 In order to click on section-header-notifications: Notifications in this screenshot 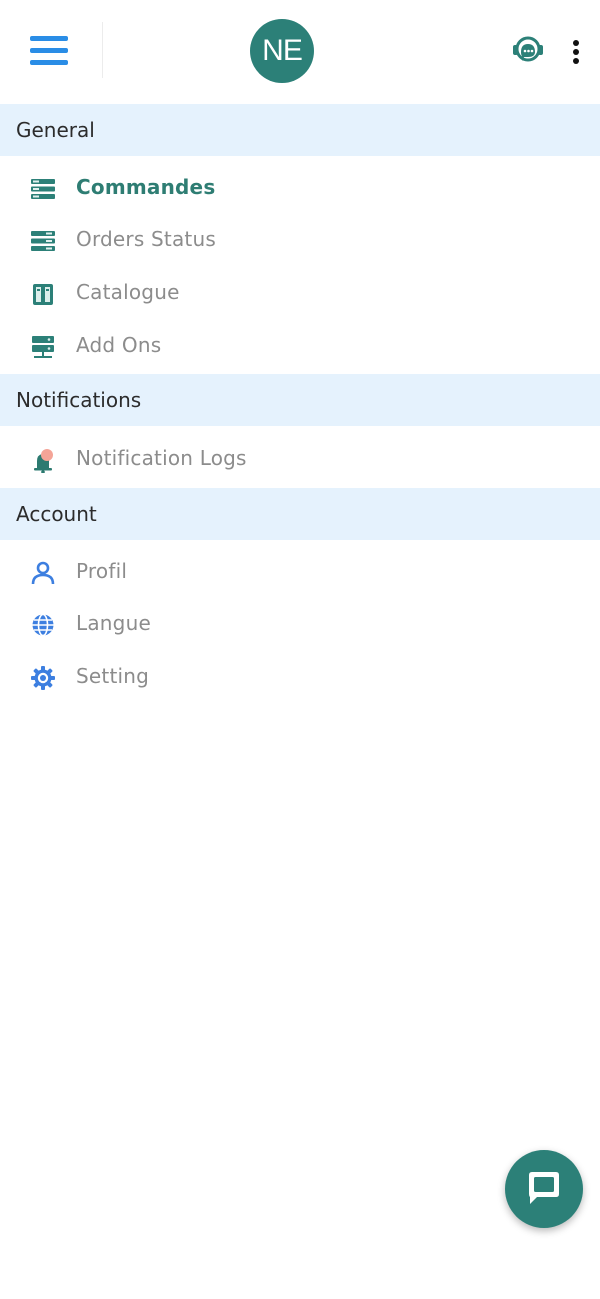, I will do `click(300, 400)`.